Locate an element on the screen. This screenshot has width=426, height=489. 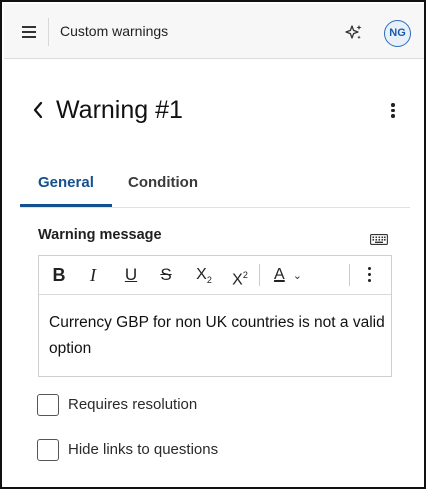
superscript-mark: 2 is located at coordinates (245, 275).